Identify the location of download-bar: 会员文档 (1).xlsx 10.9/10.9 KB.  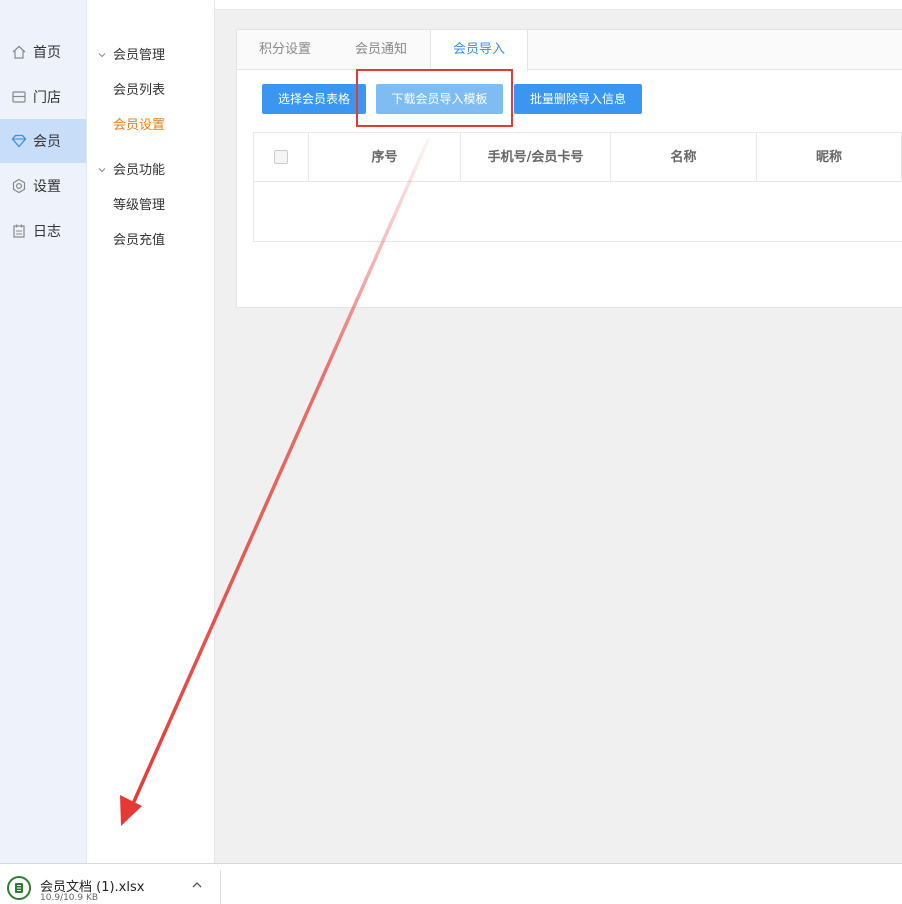
(451, 883).